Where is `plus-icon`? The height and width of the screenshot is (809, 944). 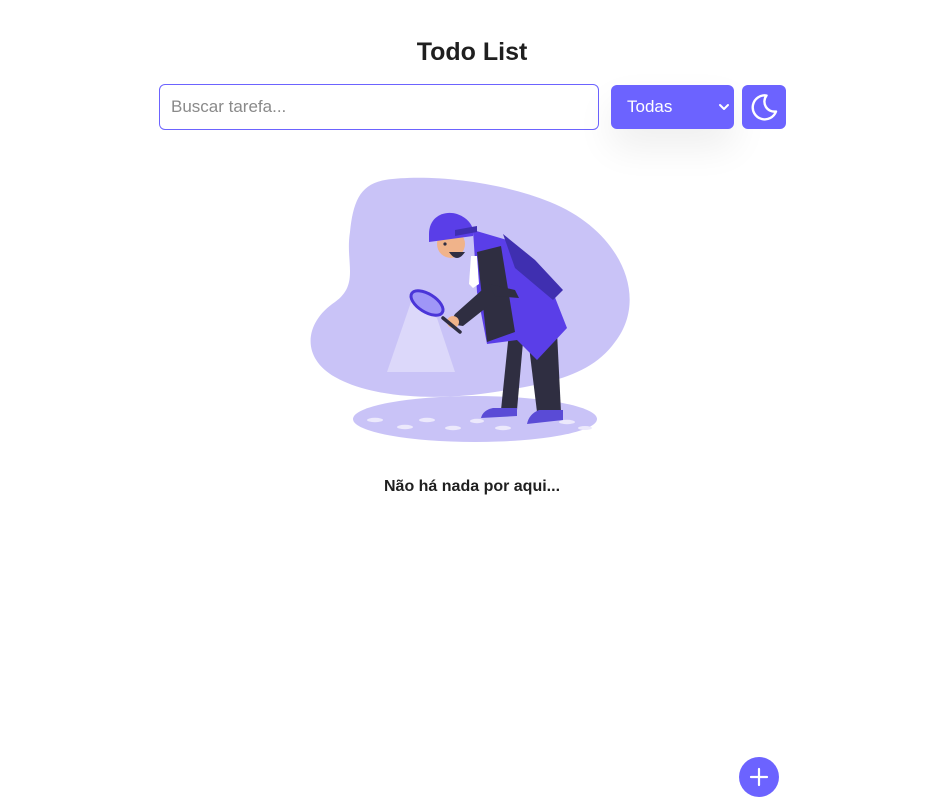 plus-icon is located at coordinates (759, 777).